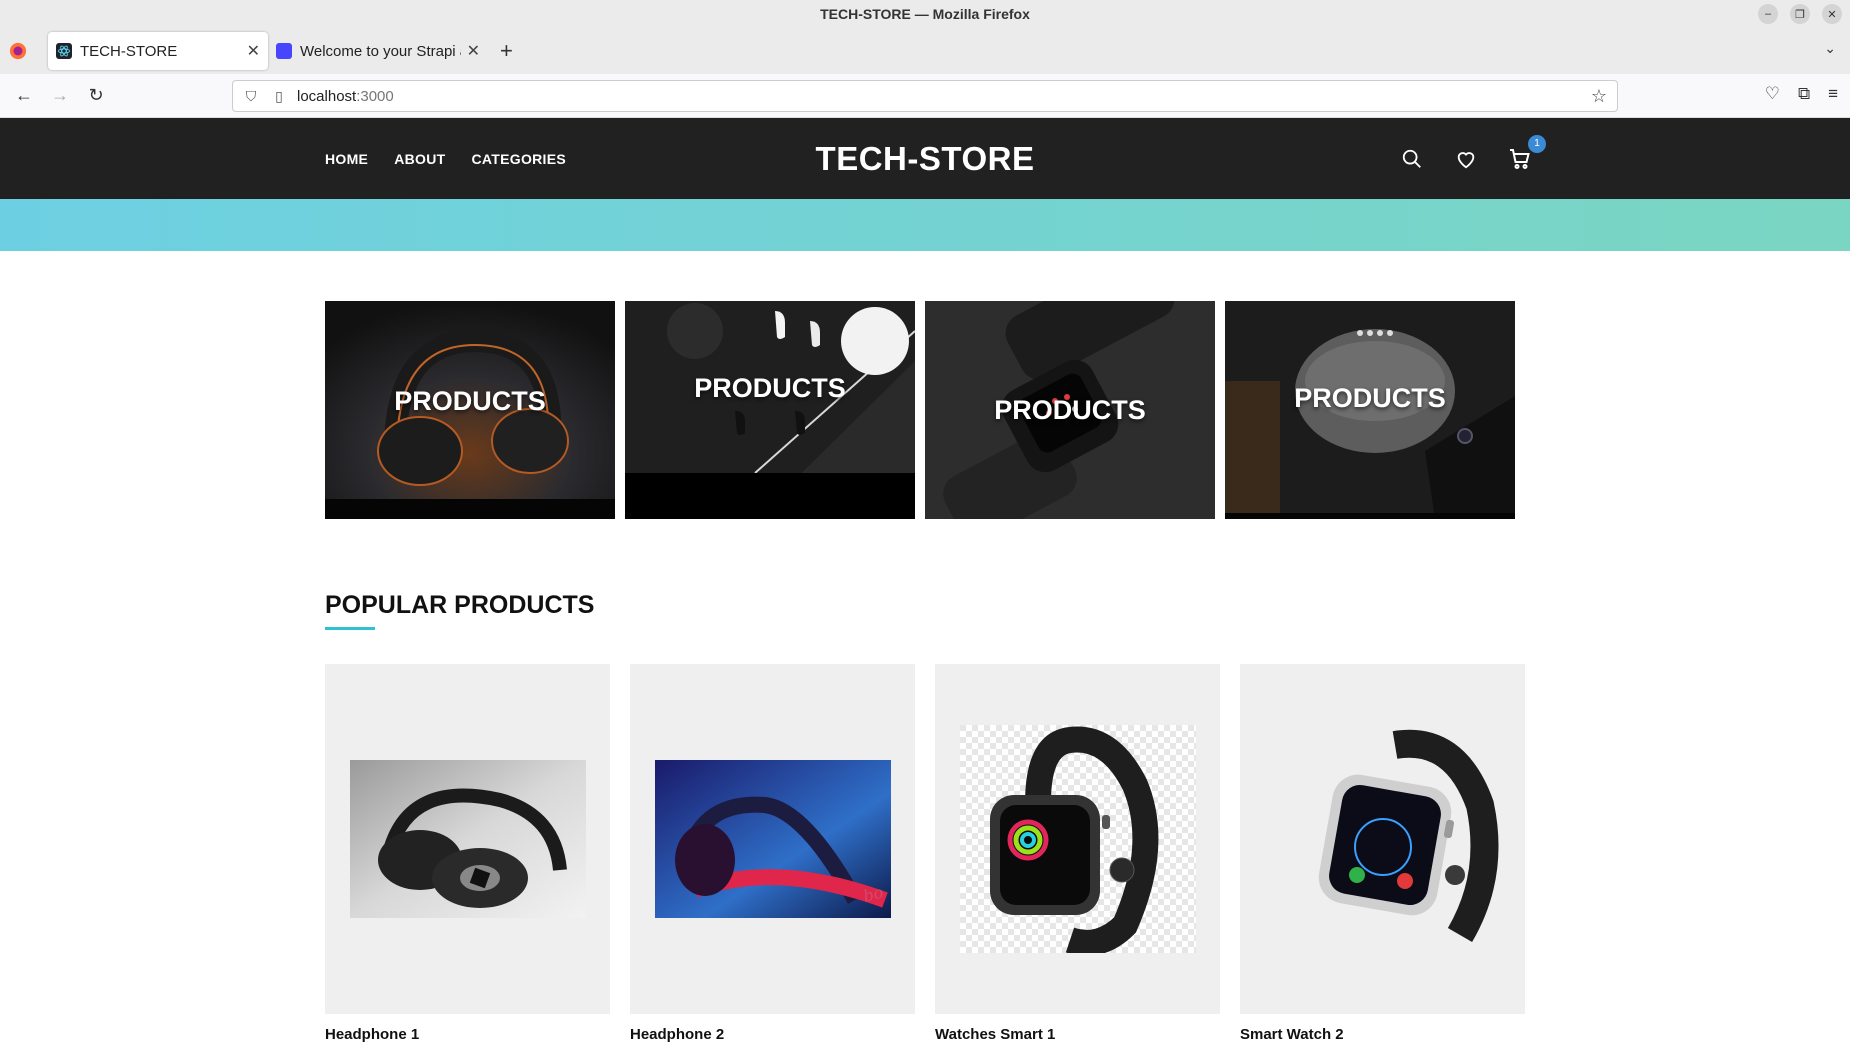  I want to click on site-logo: TECH-STORE, so click(925, 158).